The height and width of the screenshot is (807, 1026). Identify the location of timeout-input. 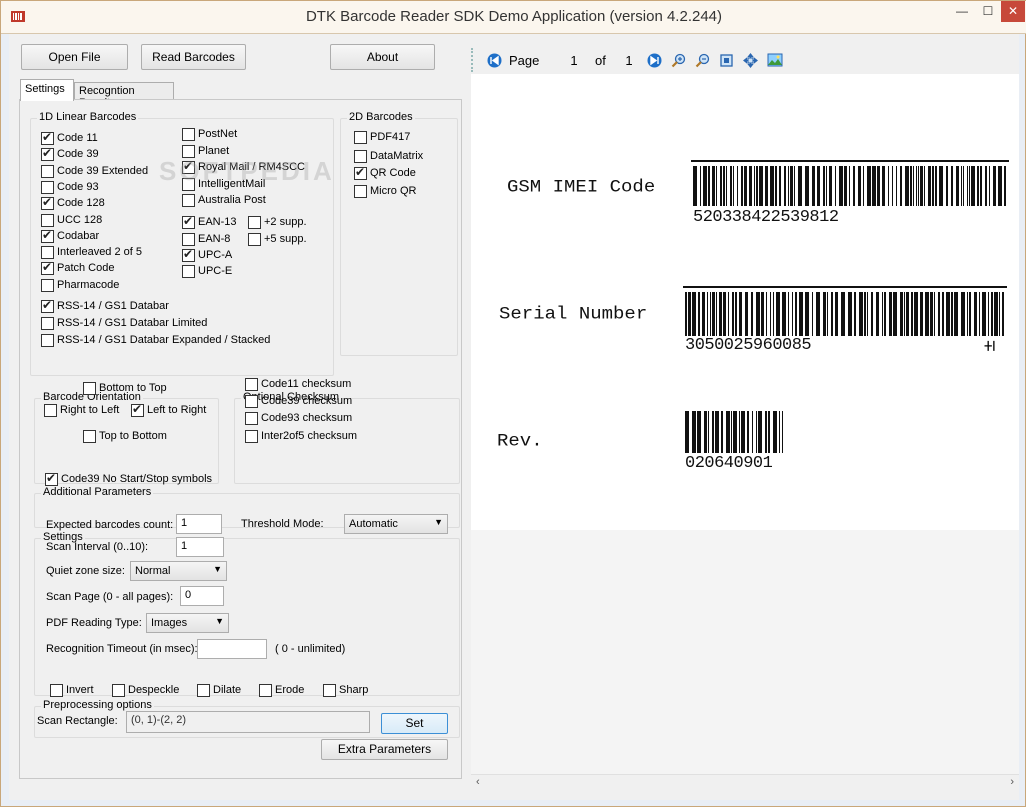
(232, 649).